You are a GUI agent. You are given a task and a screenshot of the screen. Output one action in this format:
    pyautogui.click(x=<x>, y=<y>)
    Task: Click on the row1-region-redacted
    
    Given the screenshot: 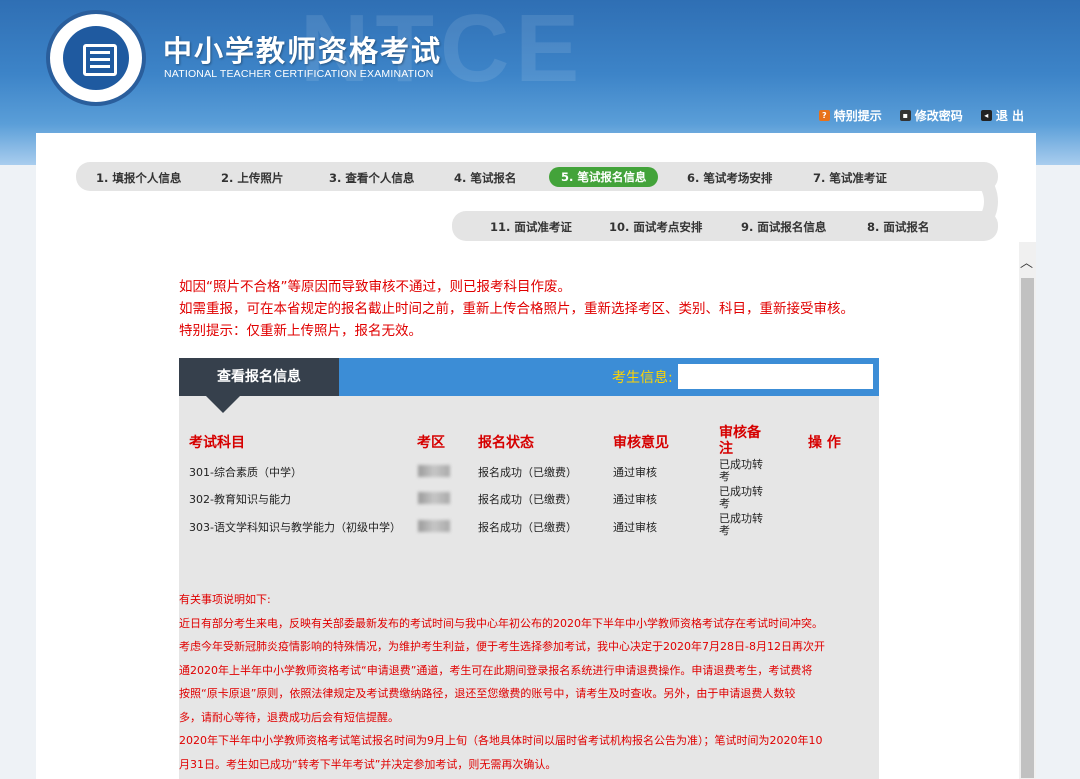 What is the action you would take?
    pyautogui.click(x=434, y=471)
    